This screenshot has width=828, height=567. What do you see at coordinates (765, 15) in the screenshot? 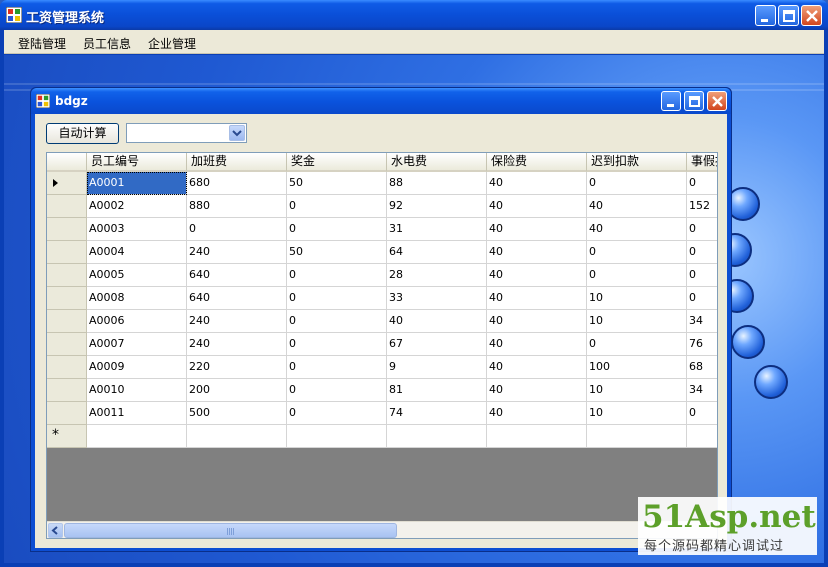
I see `minimize-button` at bounding box center [765, 15].